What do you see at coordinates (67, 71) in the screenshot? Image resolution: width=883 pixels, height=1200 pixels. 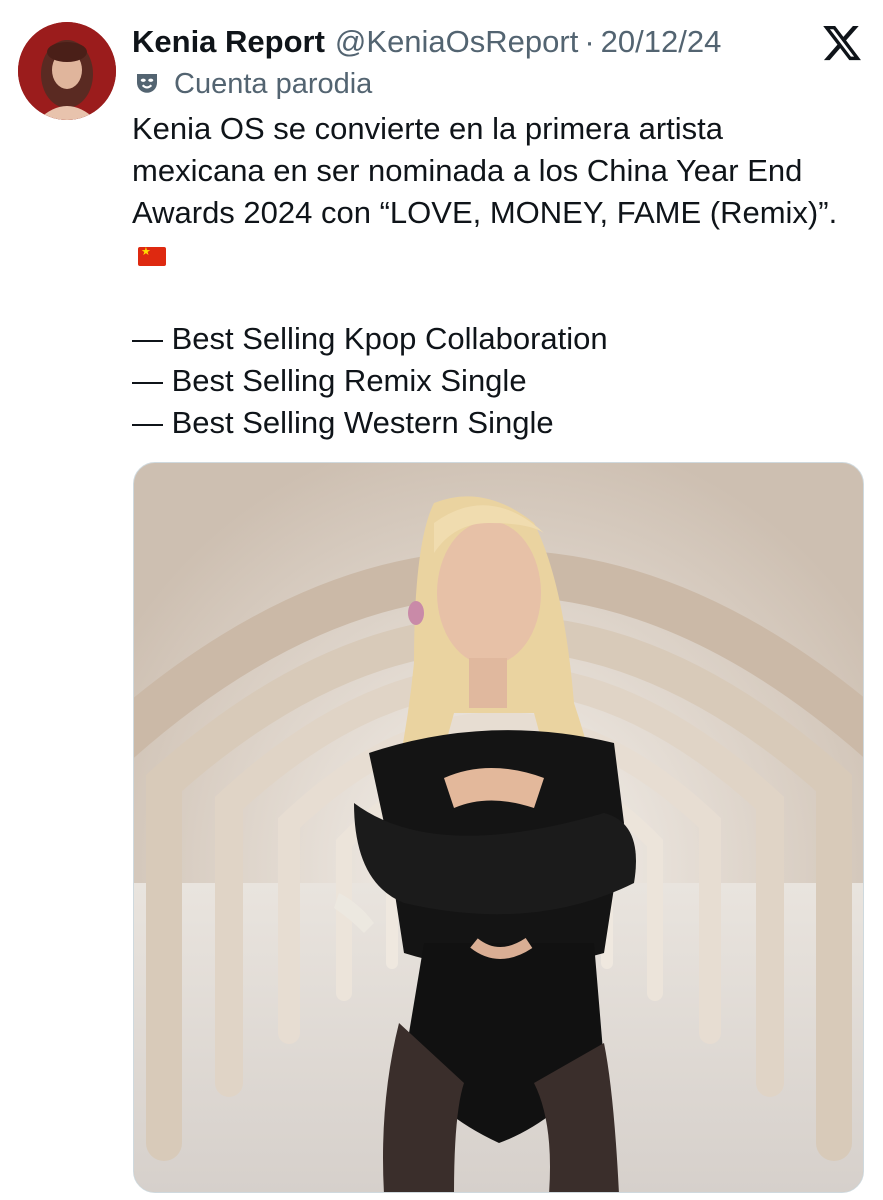 I see `author-avatar` at bounding box center [67, 71].